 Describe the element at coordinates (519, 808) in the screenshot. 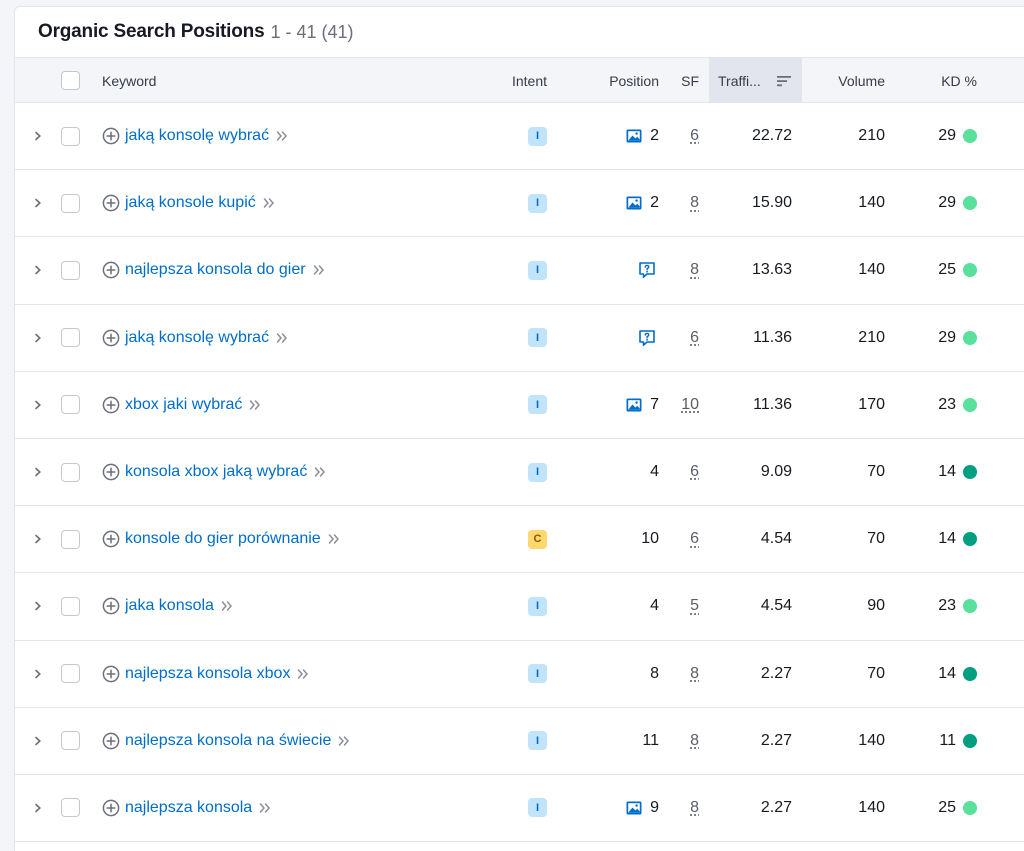

I see `table-row: najlepsza konsola I 9 8 2.27 140 25` at that location.